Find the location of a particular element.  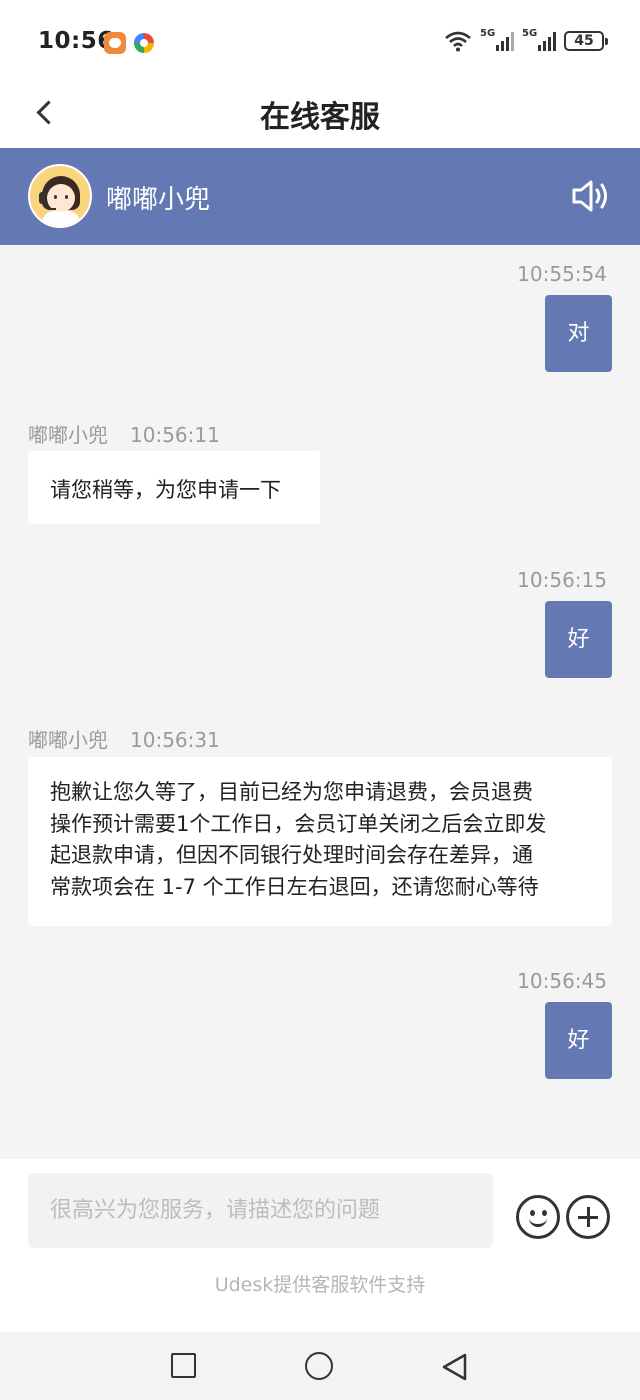

agent-name: 嘟嘟小兜 is located at coordinates (158, 200).